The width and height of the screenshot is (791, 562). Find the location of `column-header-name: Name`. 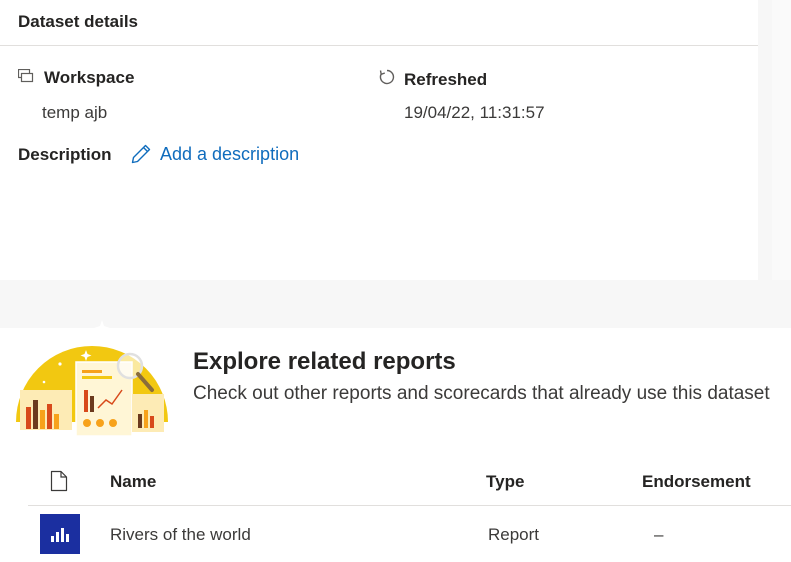

column-header-name: Name is located at coordinates (133, 482).